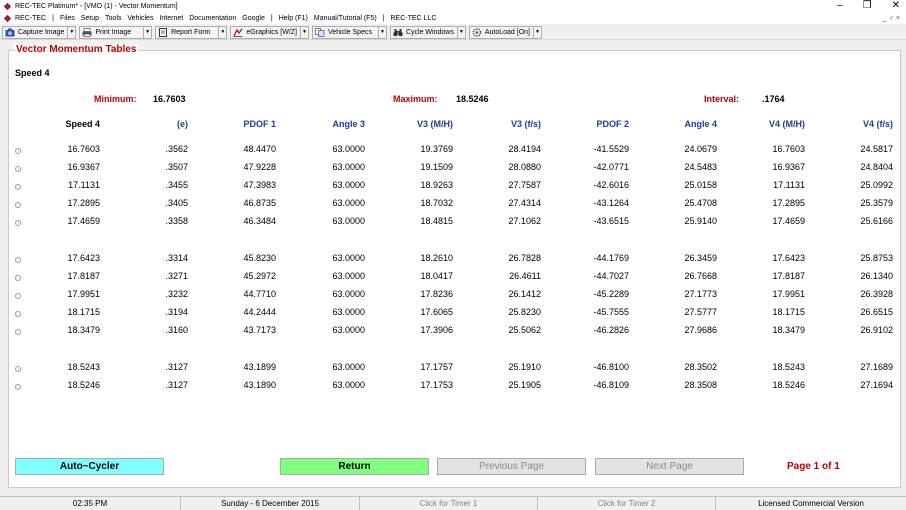 The width and height of the screenshot is (906, 510). Describe the element at coordinates (611, 294) in the screenshot. I see `table-cell: -45.2289` at that location.